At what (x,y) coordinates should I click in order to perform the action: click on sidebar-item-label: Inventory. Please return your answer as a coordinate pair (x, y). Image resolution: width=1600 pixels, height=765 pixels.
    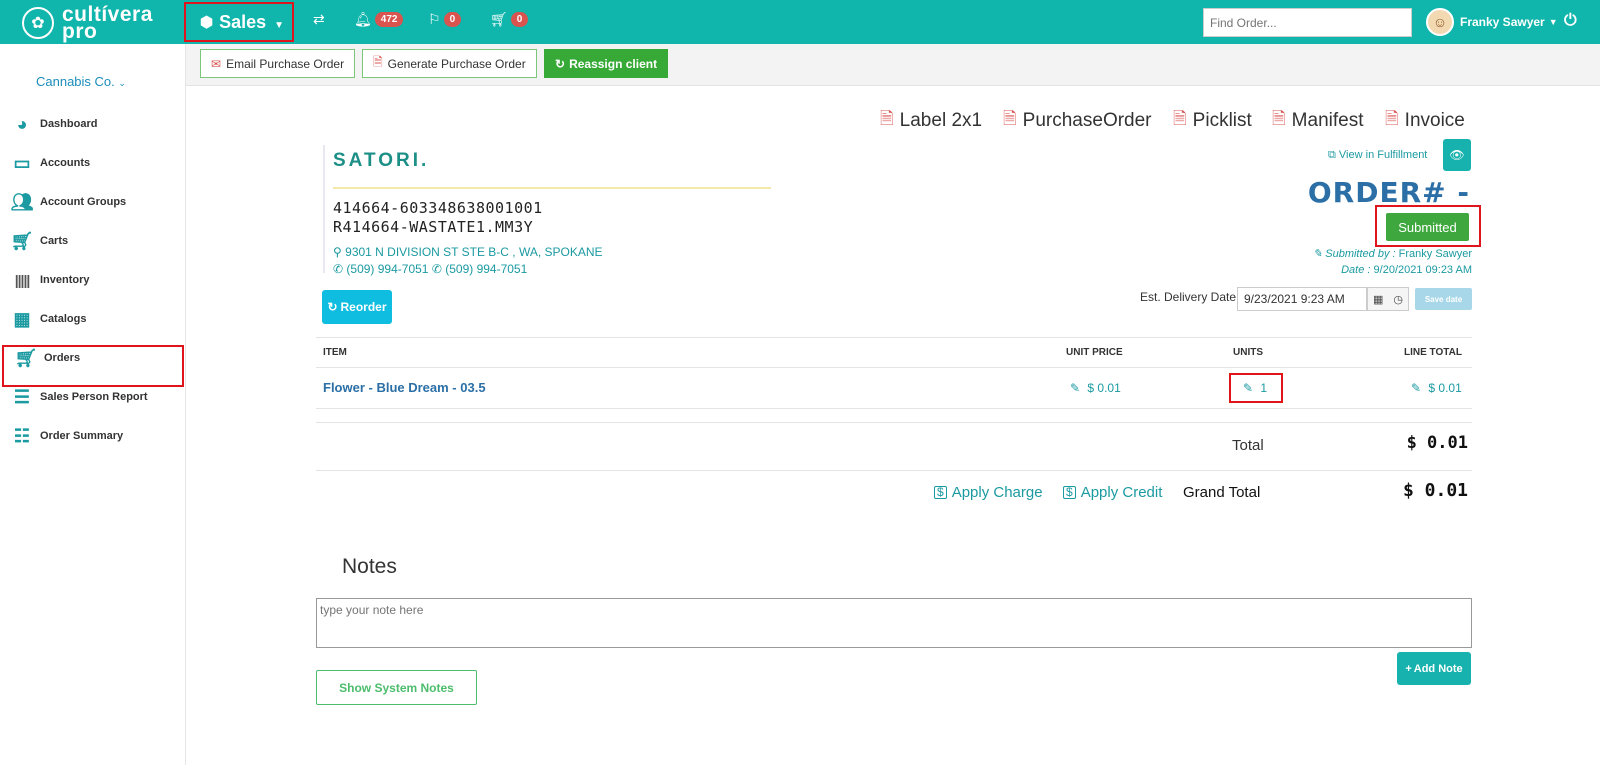
    Looking at the image, I should click on (65, 280).